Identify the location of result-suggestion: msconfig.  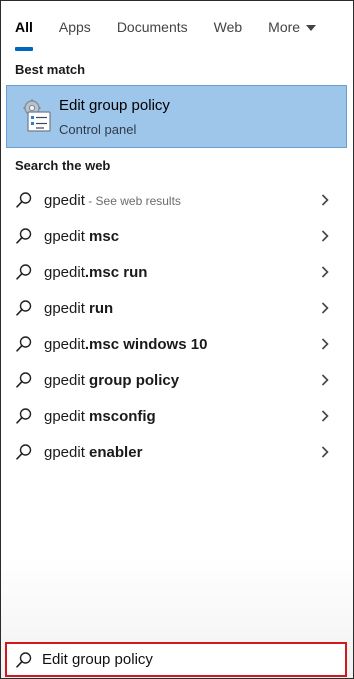
(122, 416).